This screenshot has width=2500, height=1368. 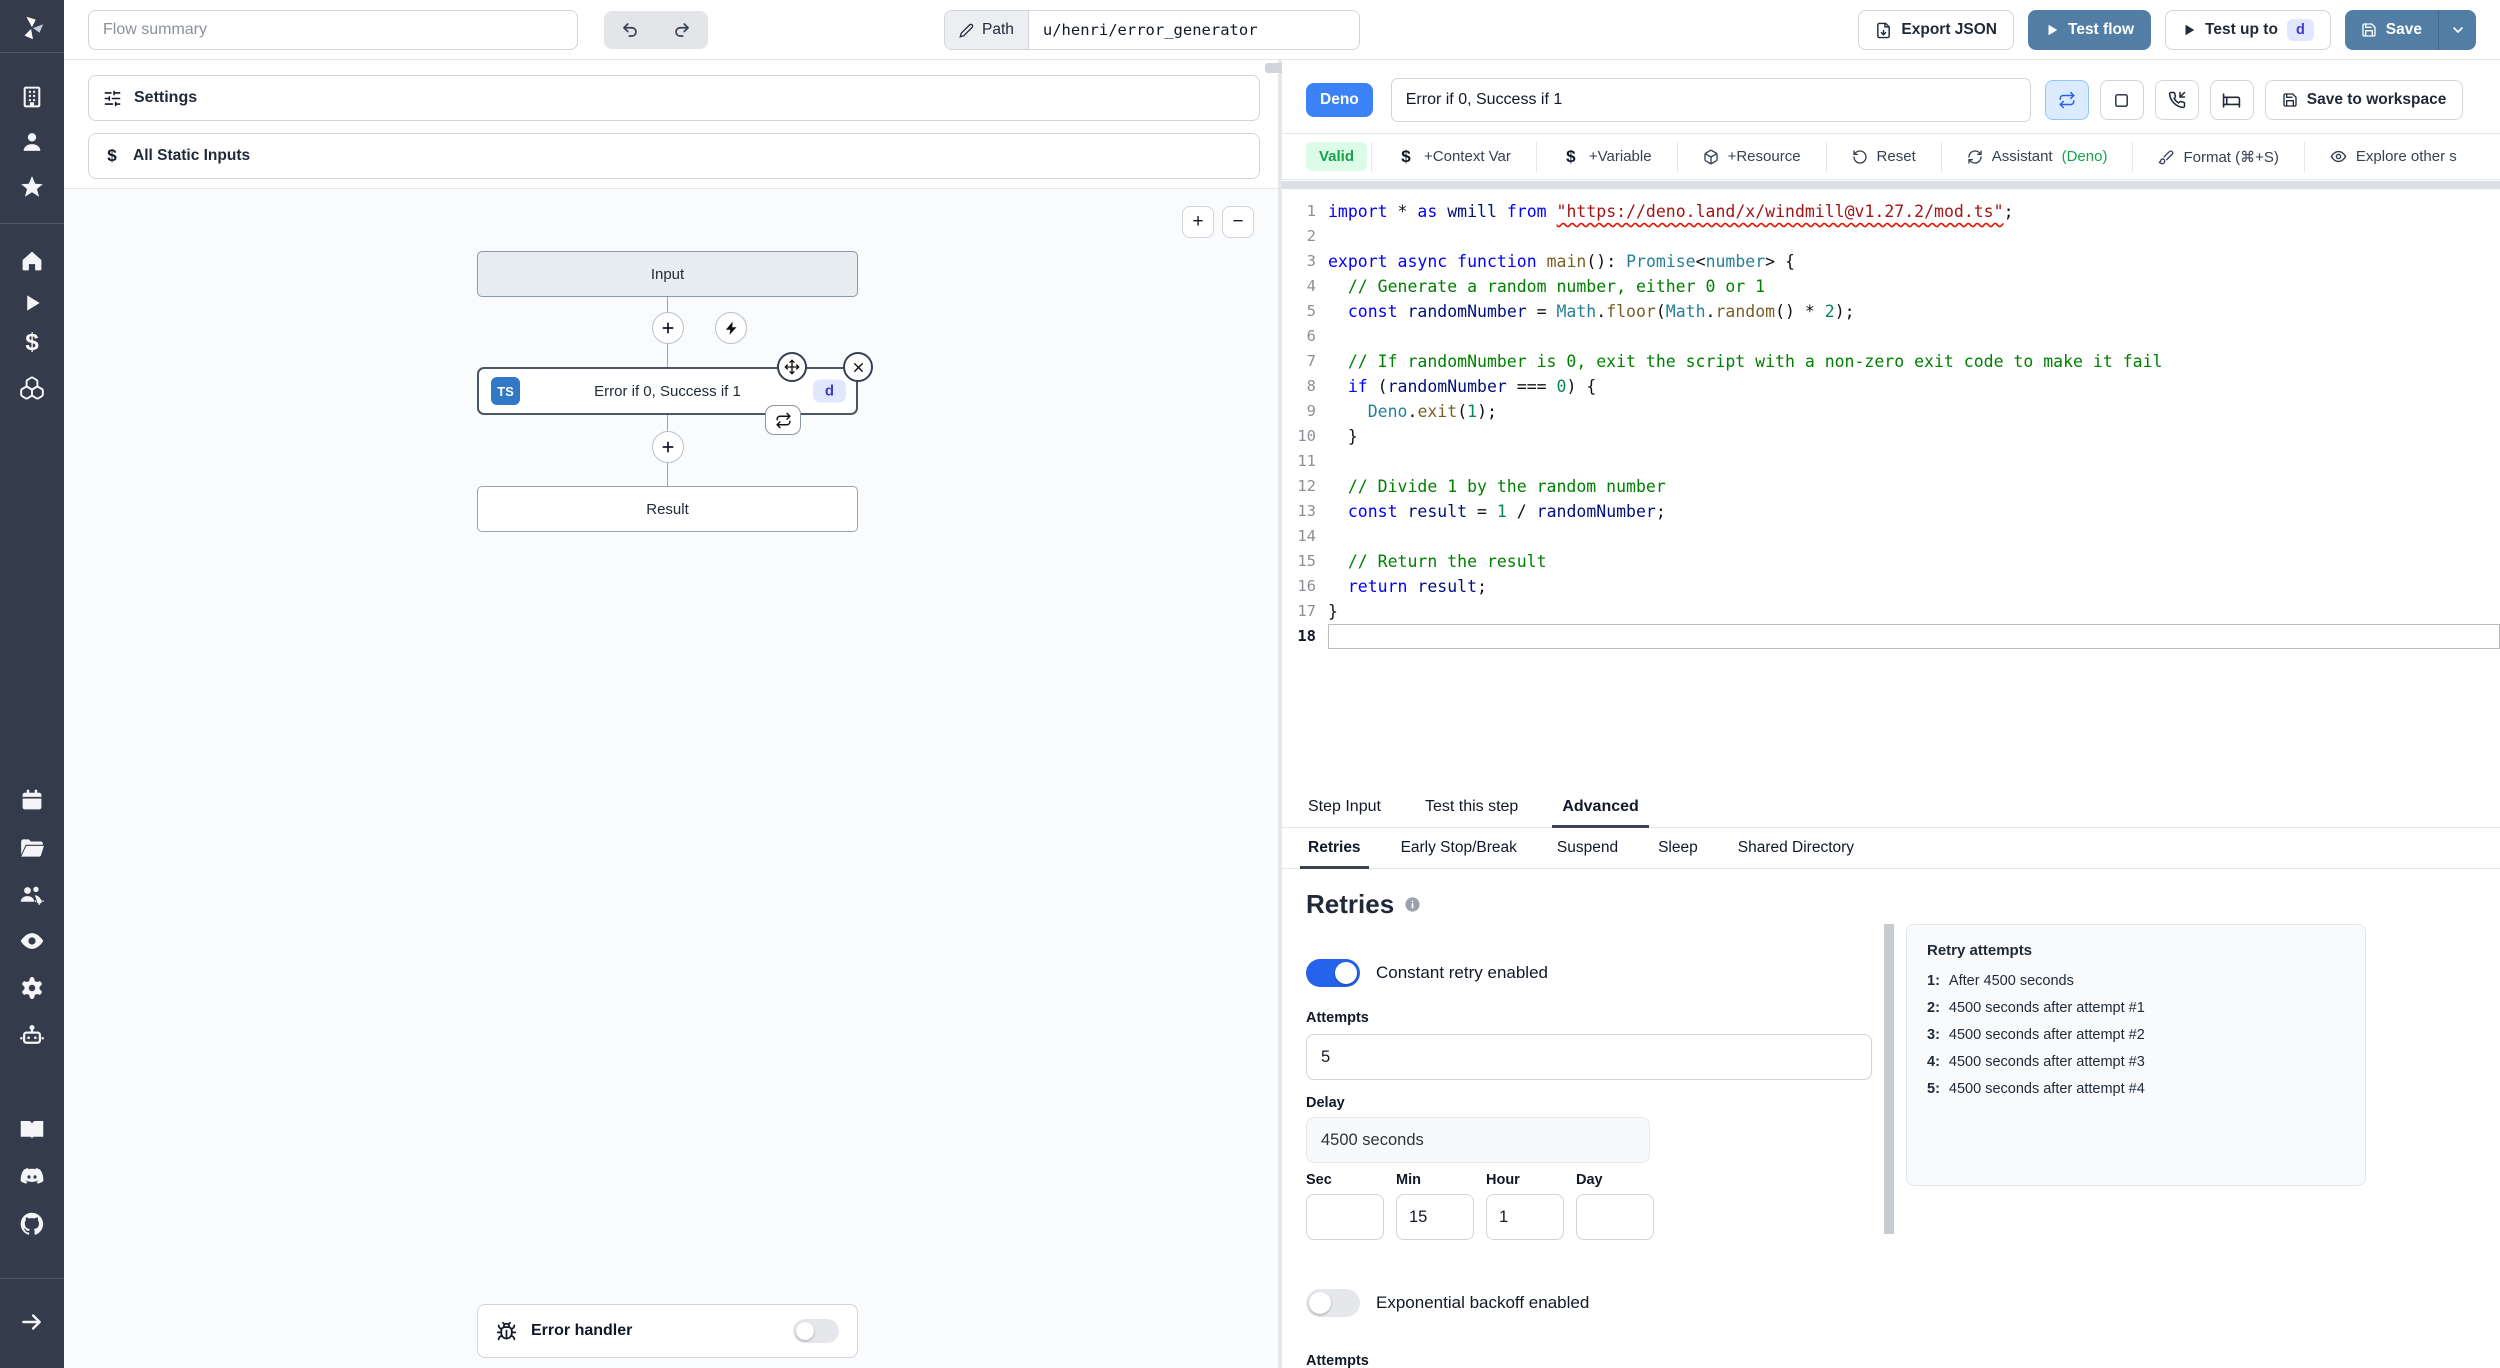 What do you see at coordinates (2392, 156) in the screenshot?
I see `explore-scripts-button: Explore other s` at bounding box center [2392, 156].